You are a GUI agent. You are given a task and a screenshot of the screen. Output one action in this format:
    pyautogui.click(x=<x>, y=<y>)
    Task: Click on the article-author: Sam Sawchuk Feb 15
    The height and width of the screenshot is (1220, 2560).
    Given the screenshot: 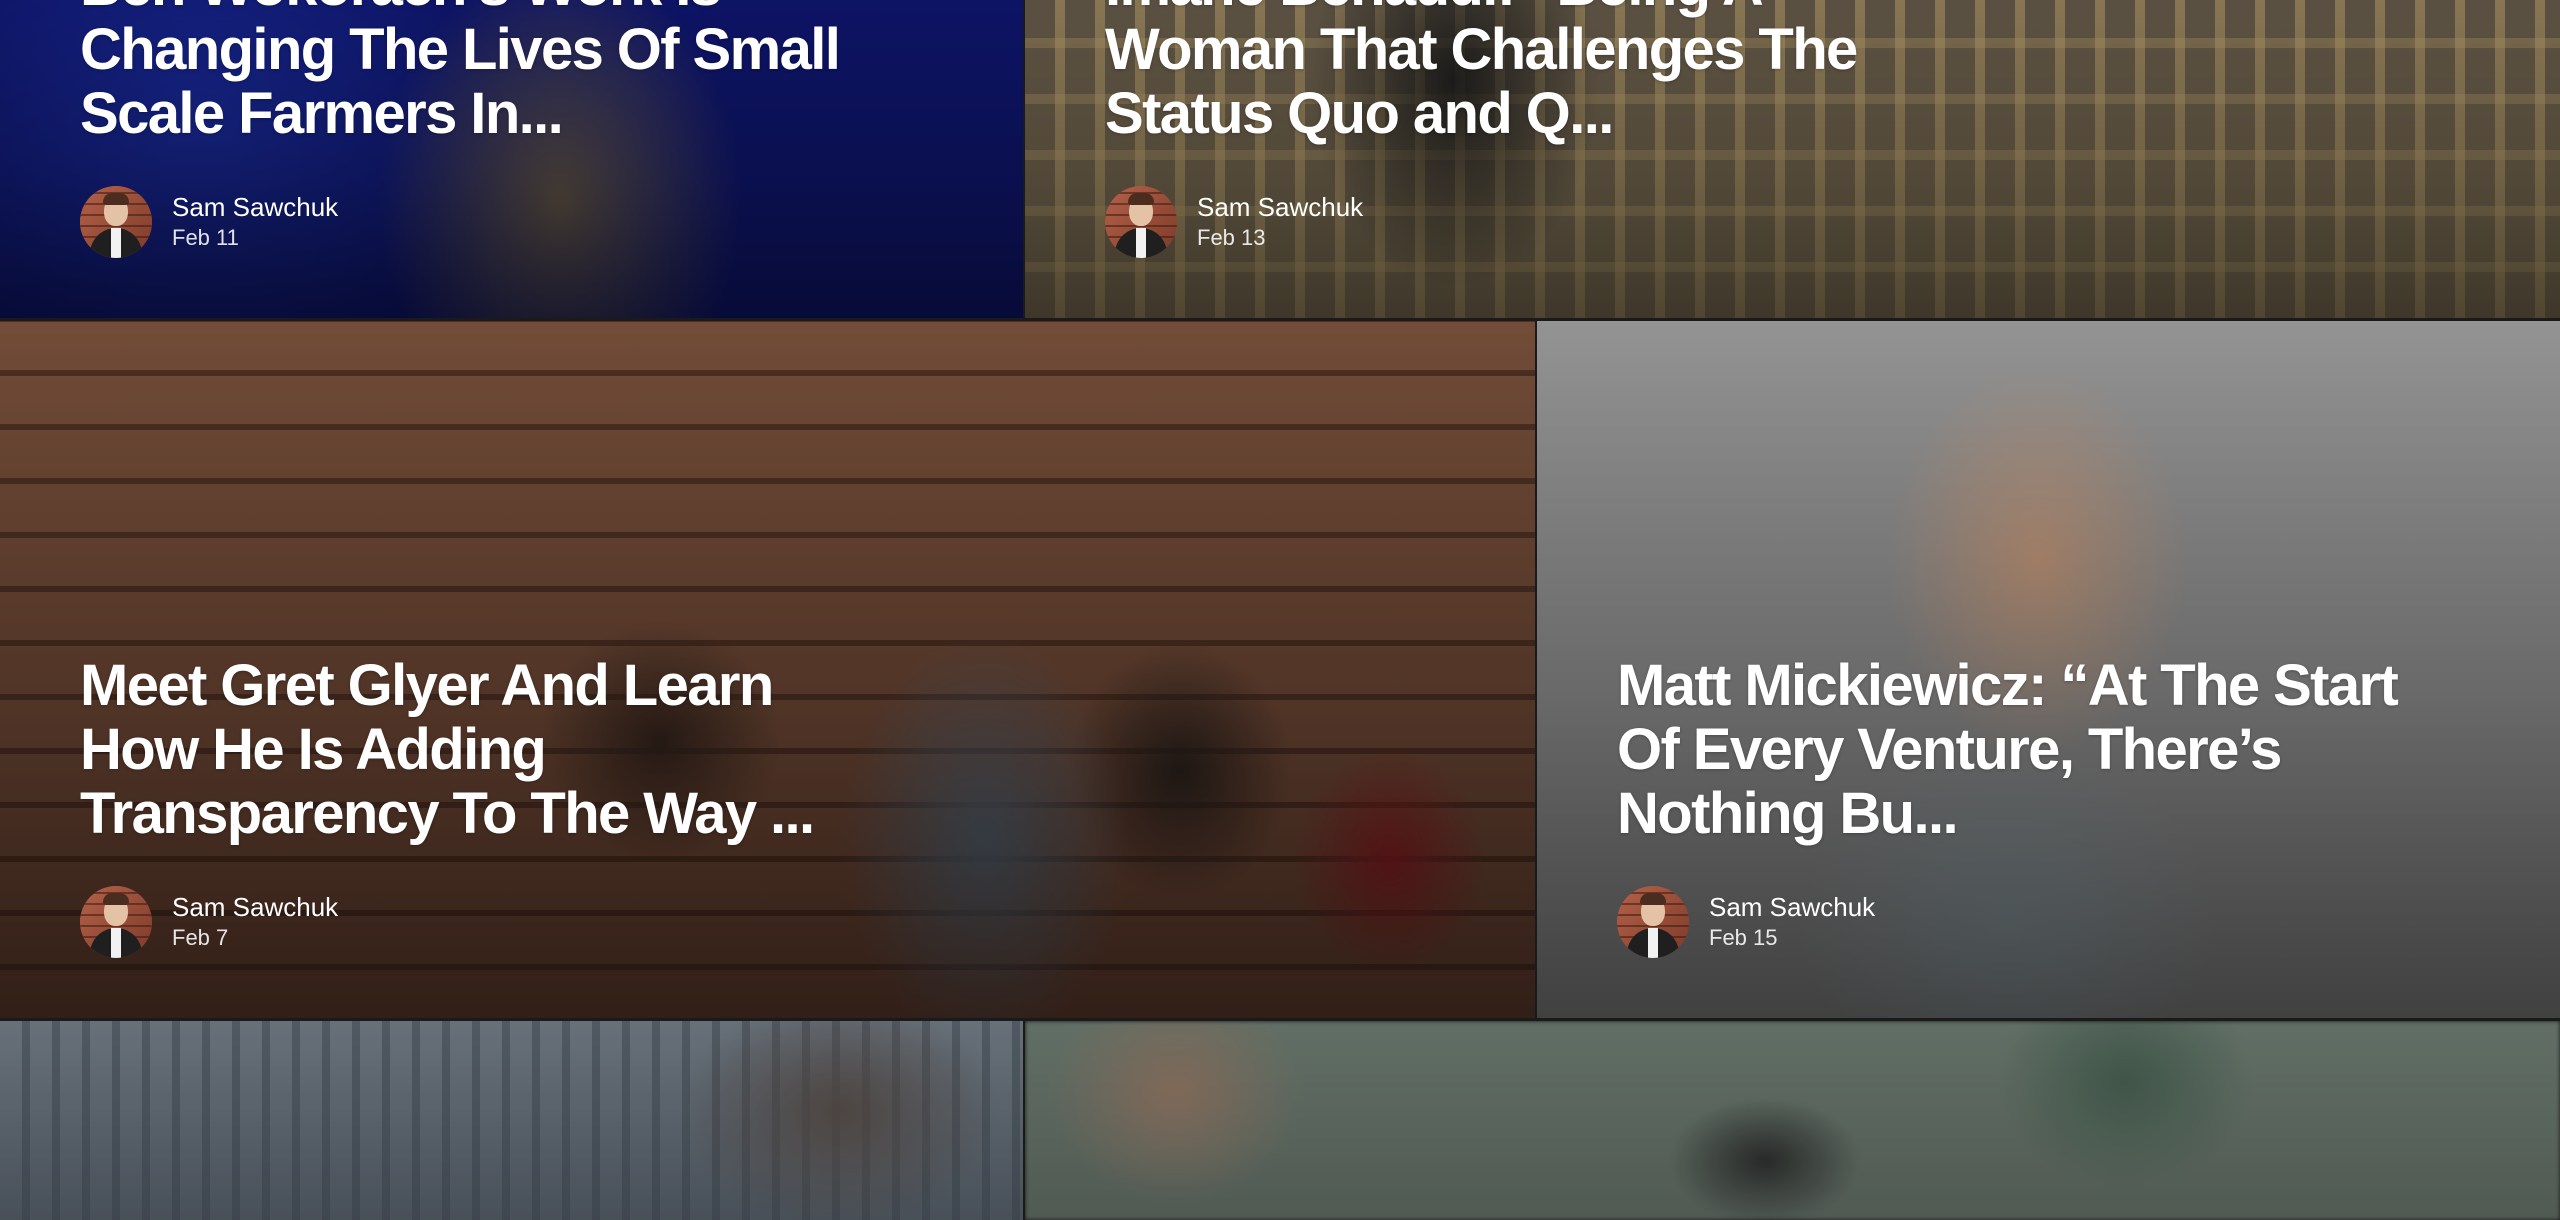 What is the action you would take?
    pyautogui.click(x=2048, y=922)
    